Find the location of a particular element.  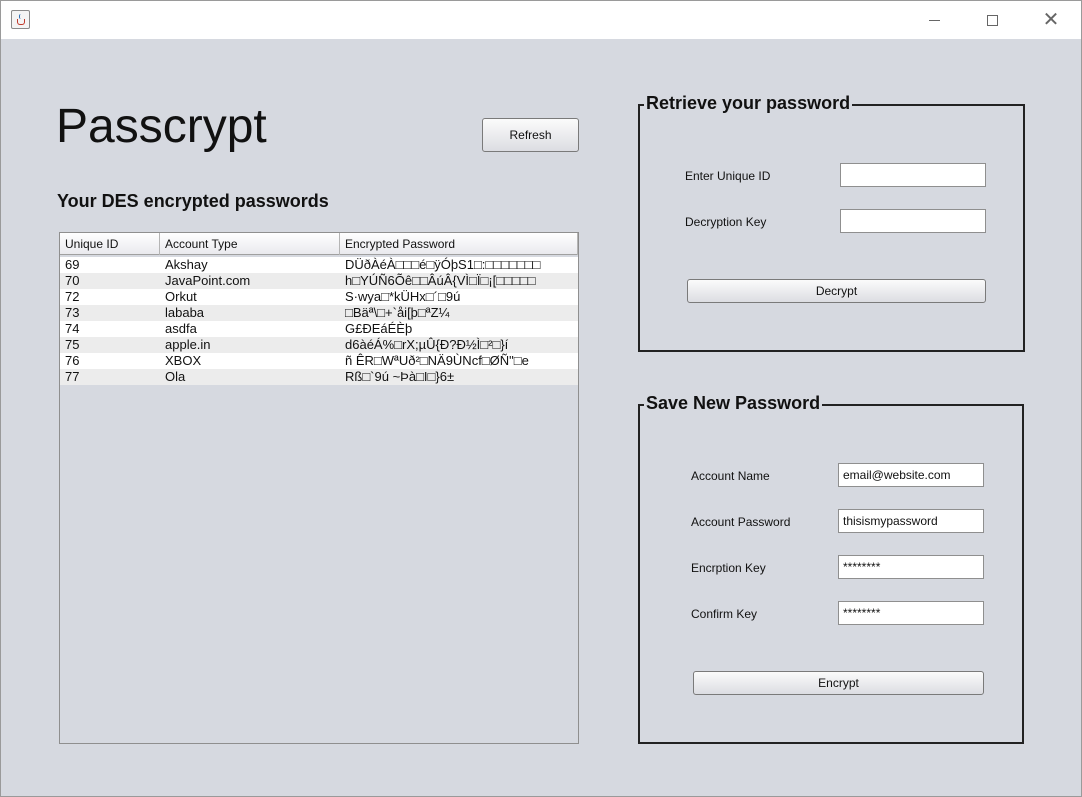

account-name-input is located at coordinates (911, 475).